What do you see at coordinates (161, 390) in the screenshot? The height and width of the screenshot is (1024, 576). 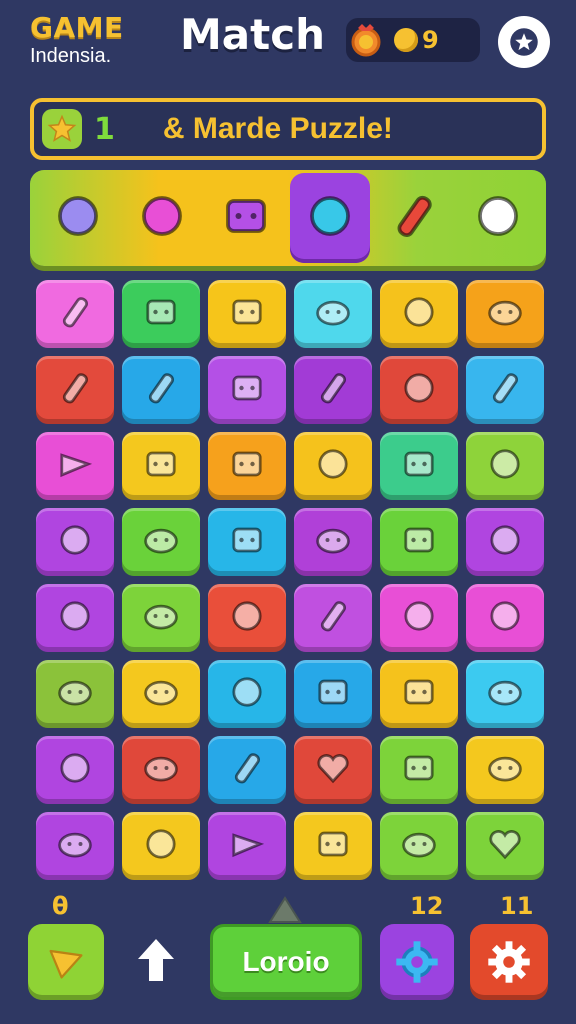 I see `tile-r1-c1` at bounding box center [161, 390].